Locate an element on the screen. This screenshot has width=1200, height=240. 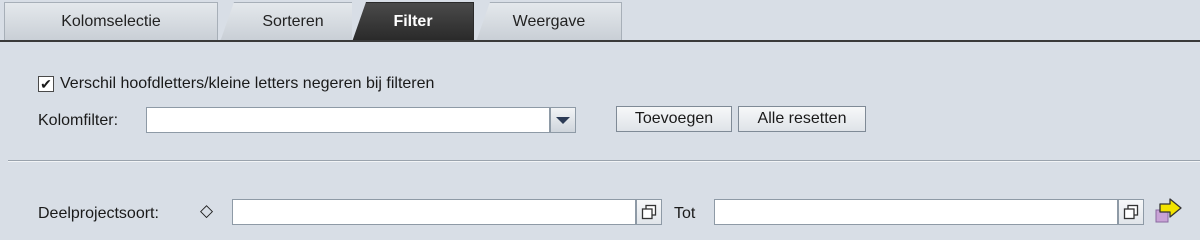
tab-label: Sorteren is located at coordinates (293, 21).